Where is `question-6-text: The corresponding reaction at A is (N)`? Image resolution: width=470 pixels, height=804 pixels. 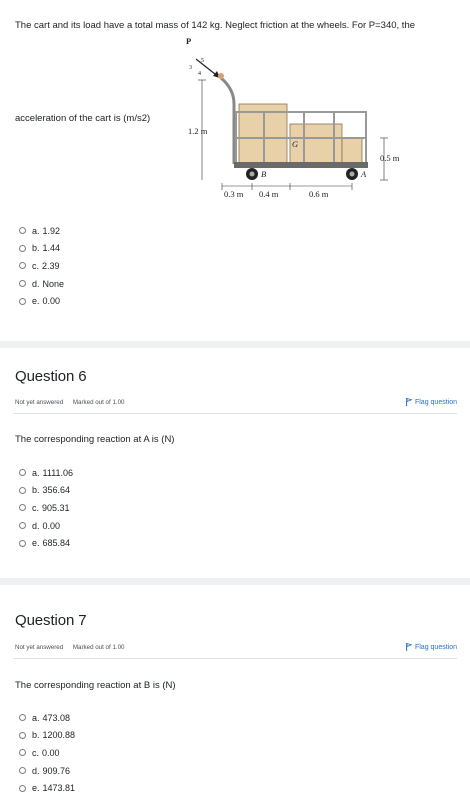
question-6-text: The corresponding reaction at A is (N) is located at coordinates (95, 439).